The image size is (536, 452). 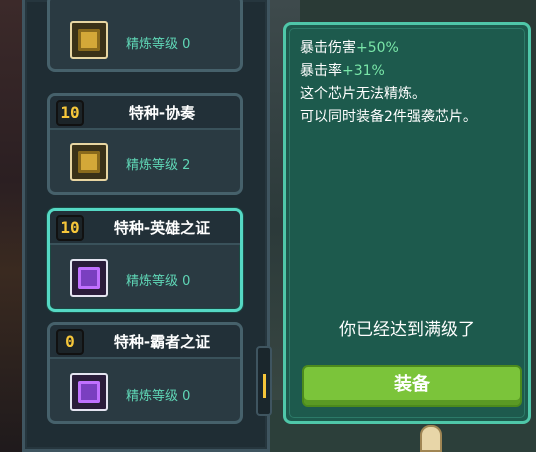 What do you see at coordinates (162, 113) in the screenshot?
I see `chip-name: 特种-协奏` at bounding box center [162, 113].